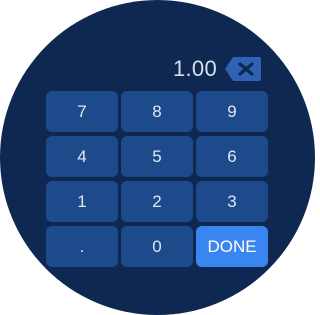 The image size is (320, 315). I want to click on key-2: 2, so click(157, 201).